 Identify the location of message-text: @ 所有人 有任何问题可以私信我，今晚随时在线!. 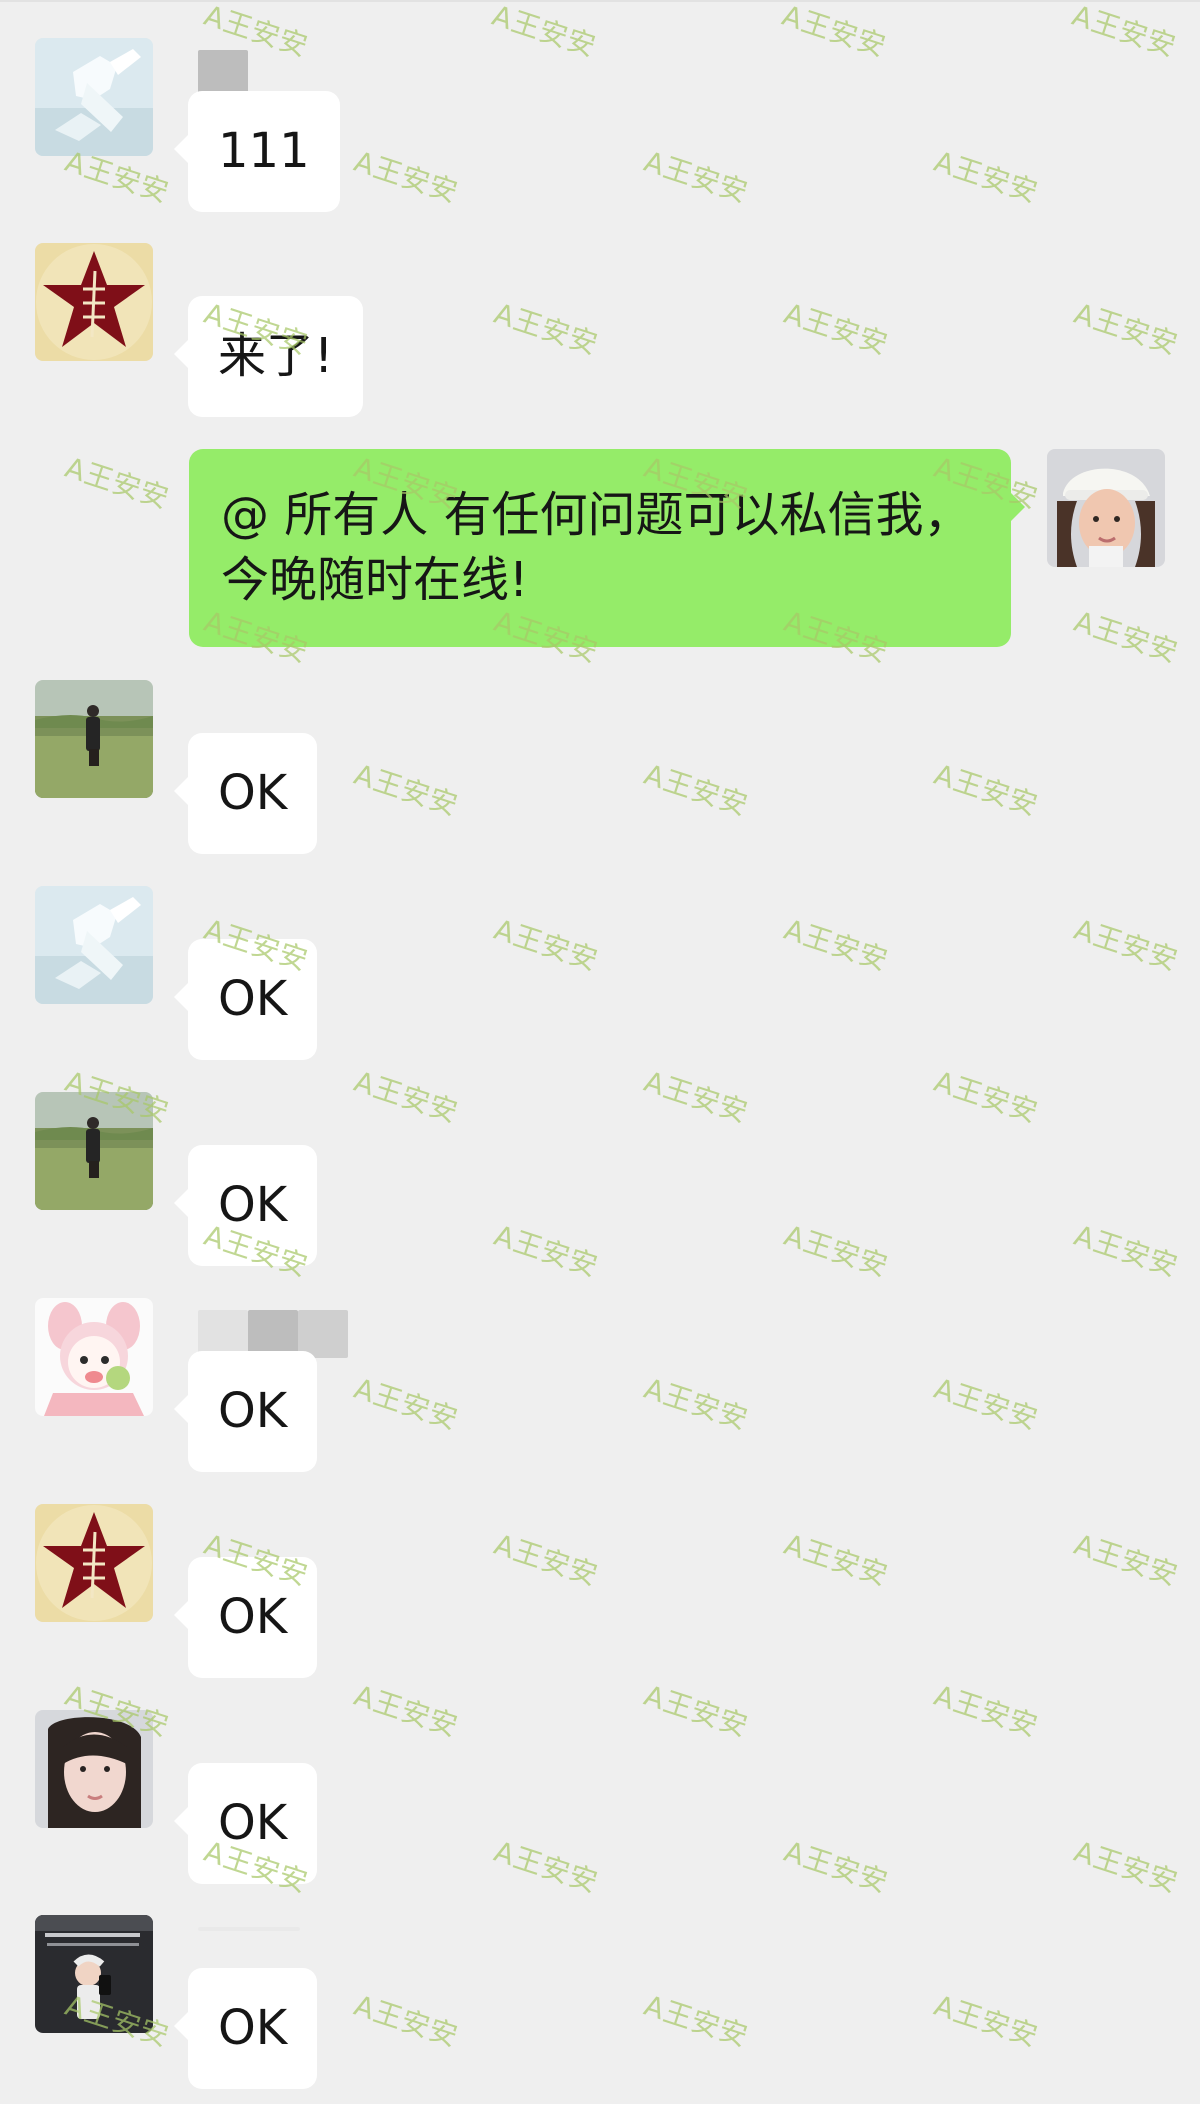
(596, 547).